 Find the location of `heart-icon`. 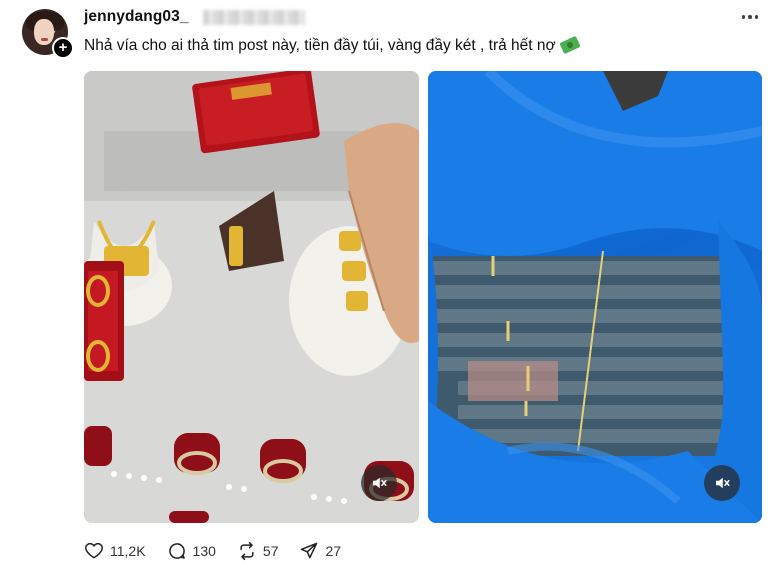

heart-icon is located at coordinates (94, 550).